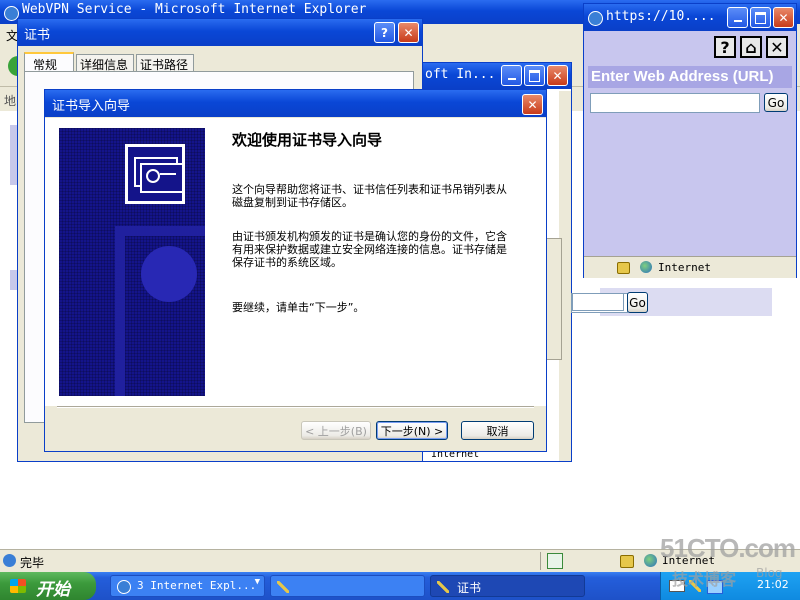 The width and height of the screenshot is (800, 600). I want to click on wizard-title: 证书导入向导, so click(91, 106).